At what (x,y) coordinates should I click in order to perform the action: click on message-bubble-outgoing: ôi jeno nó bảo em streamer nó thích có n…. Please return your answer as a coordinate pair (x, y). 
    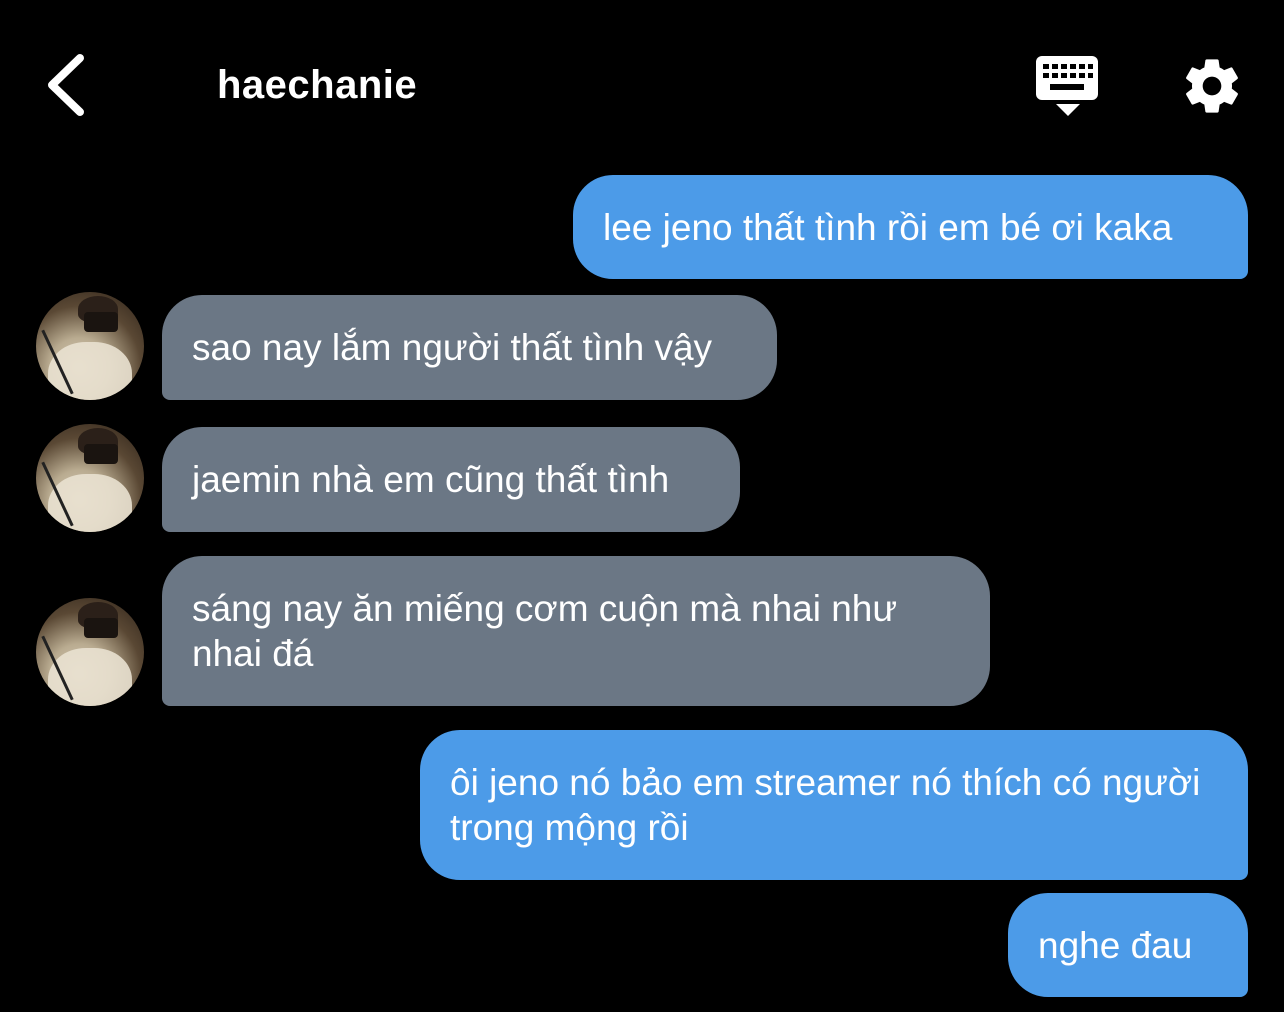
    Looking at the image, I should click on (834, 805).